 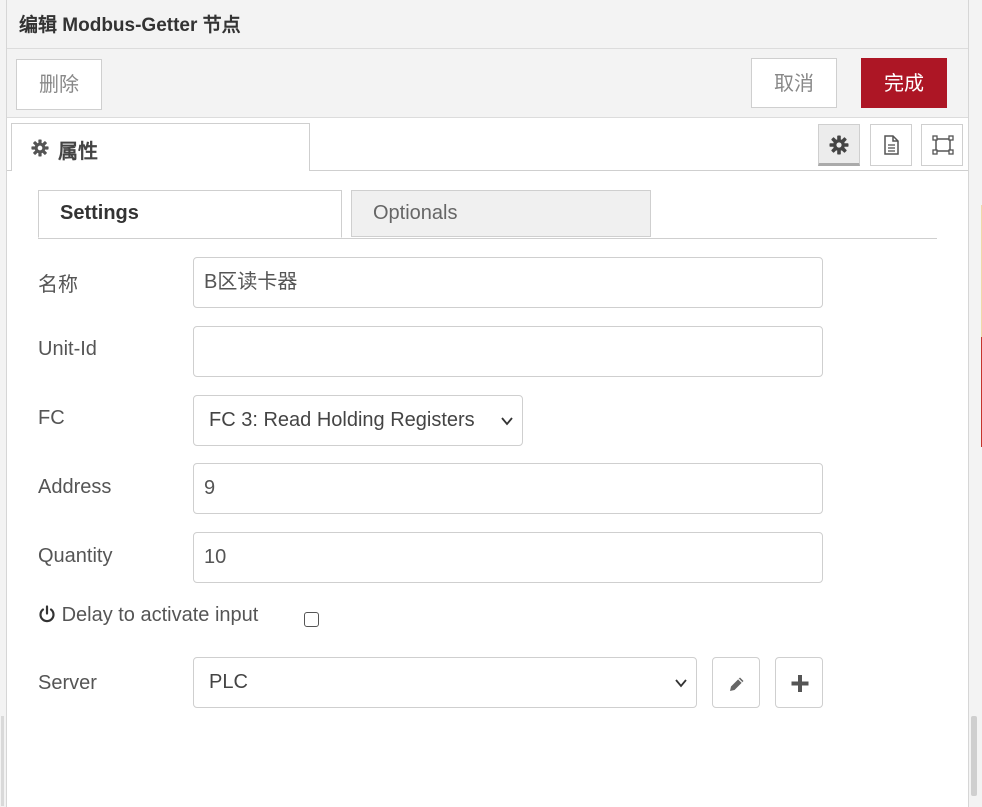 I want to click on name-input: B区读卡器, so click(x=508, y=282).